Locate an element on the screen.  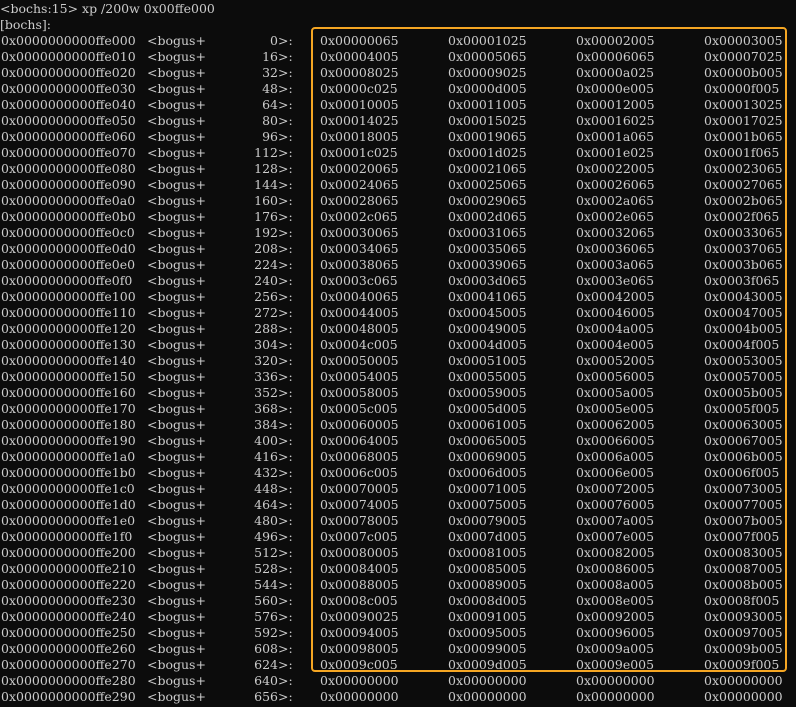
row-value: 0x0005e005 is located at coordinates (615, 408).